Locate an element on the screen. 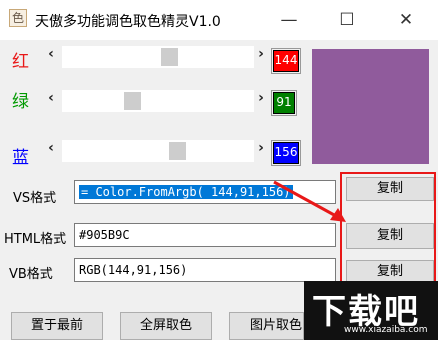 The width and height of the screenshot is (438, 340). vs-format-label: VS格式 is located at coordinates (35, 198).